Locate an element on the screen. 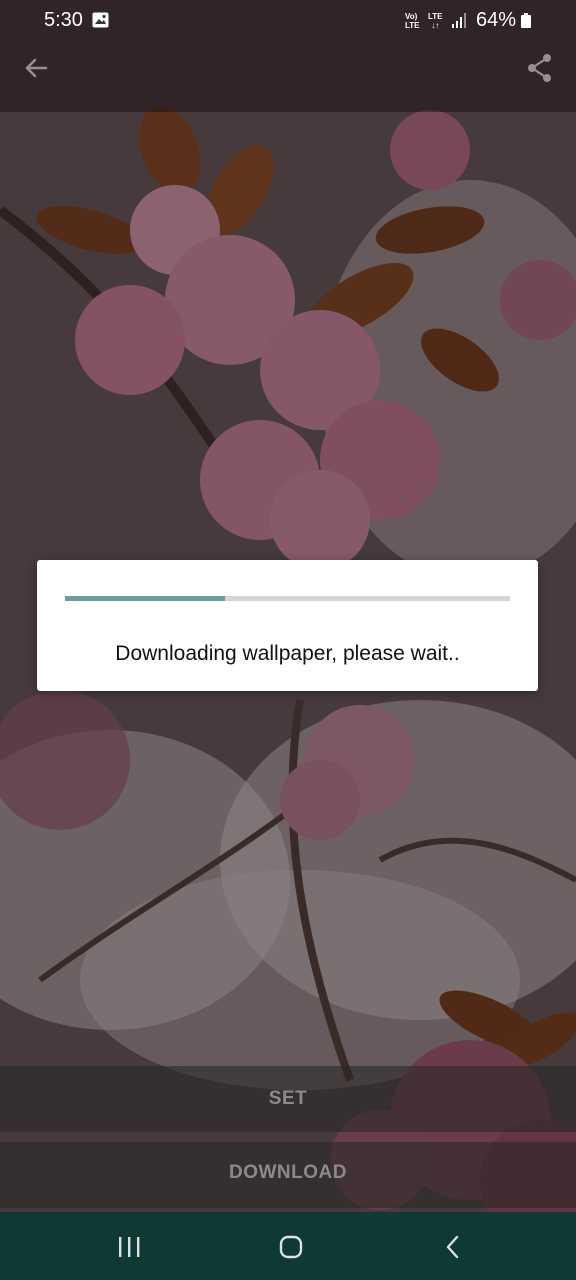 This screenshot has width=576, height=1280. share-icon is located at coordinates (540, 68).